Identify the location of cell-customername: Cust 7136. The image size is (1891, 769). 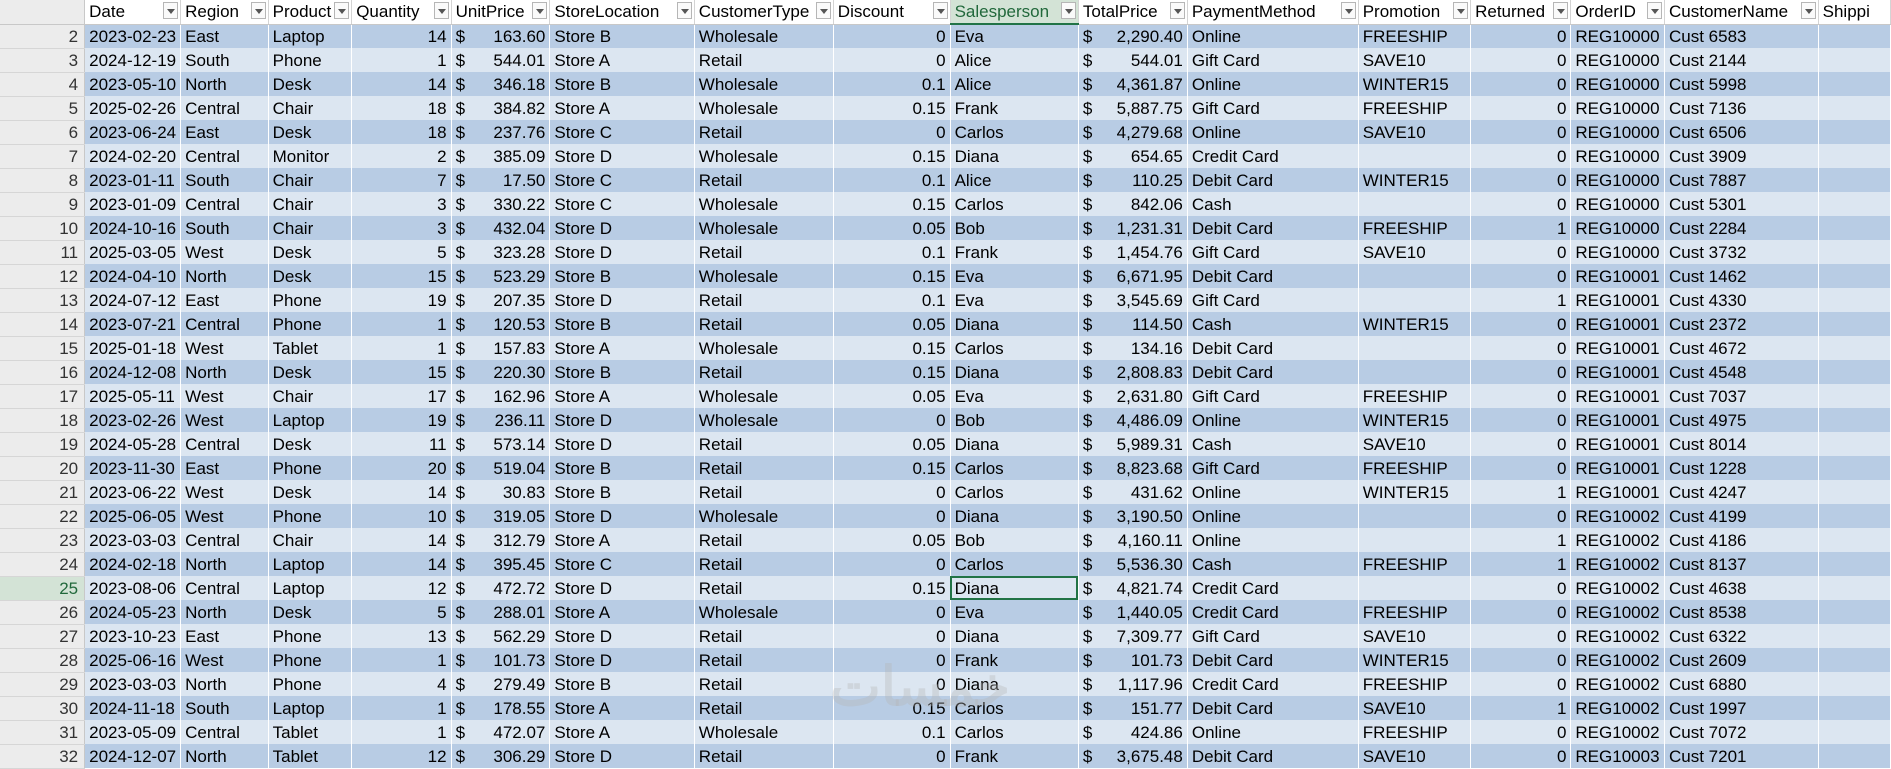
(1741, 108).